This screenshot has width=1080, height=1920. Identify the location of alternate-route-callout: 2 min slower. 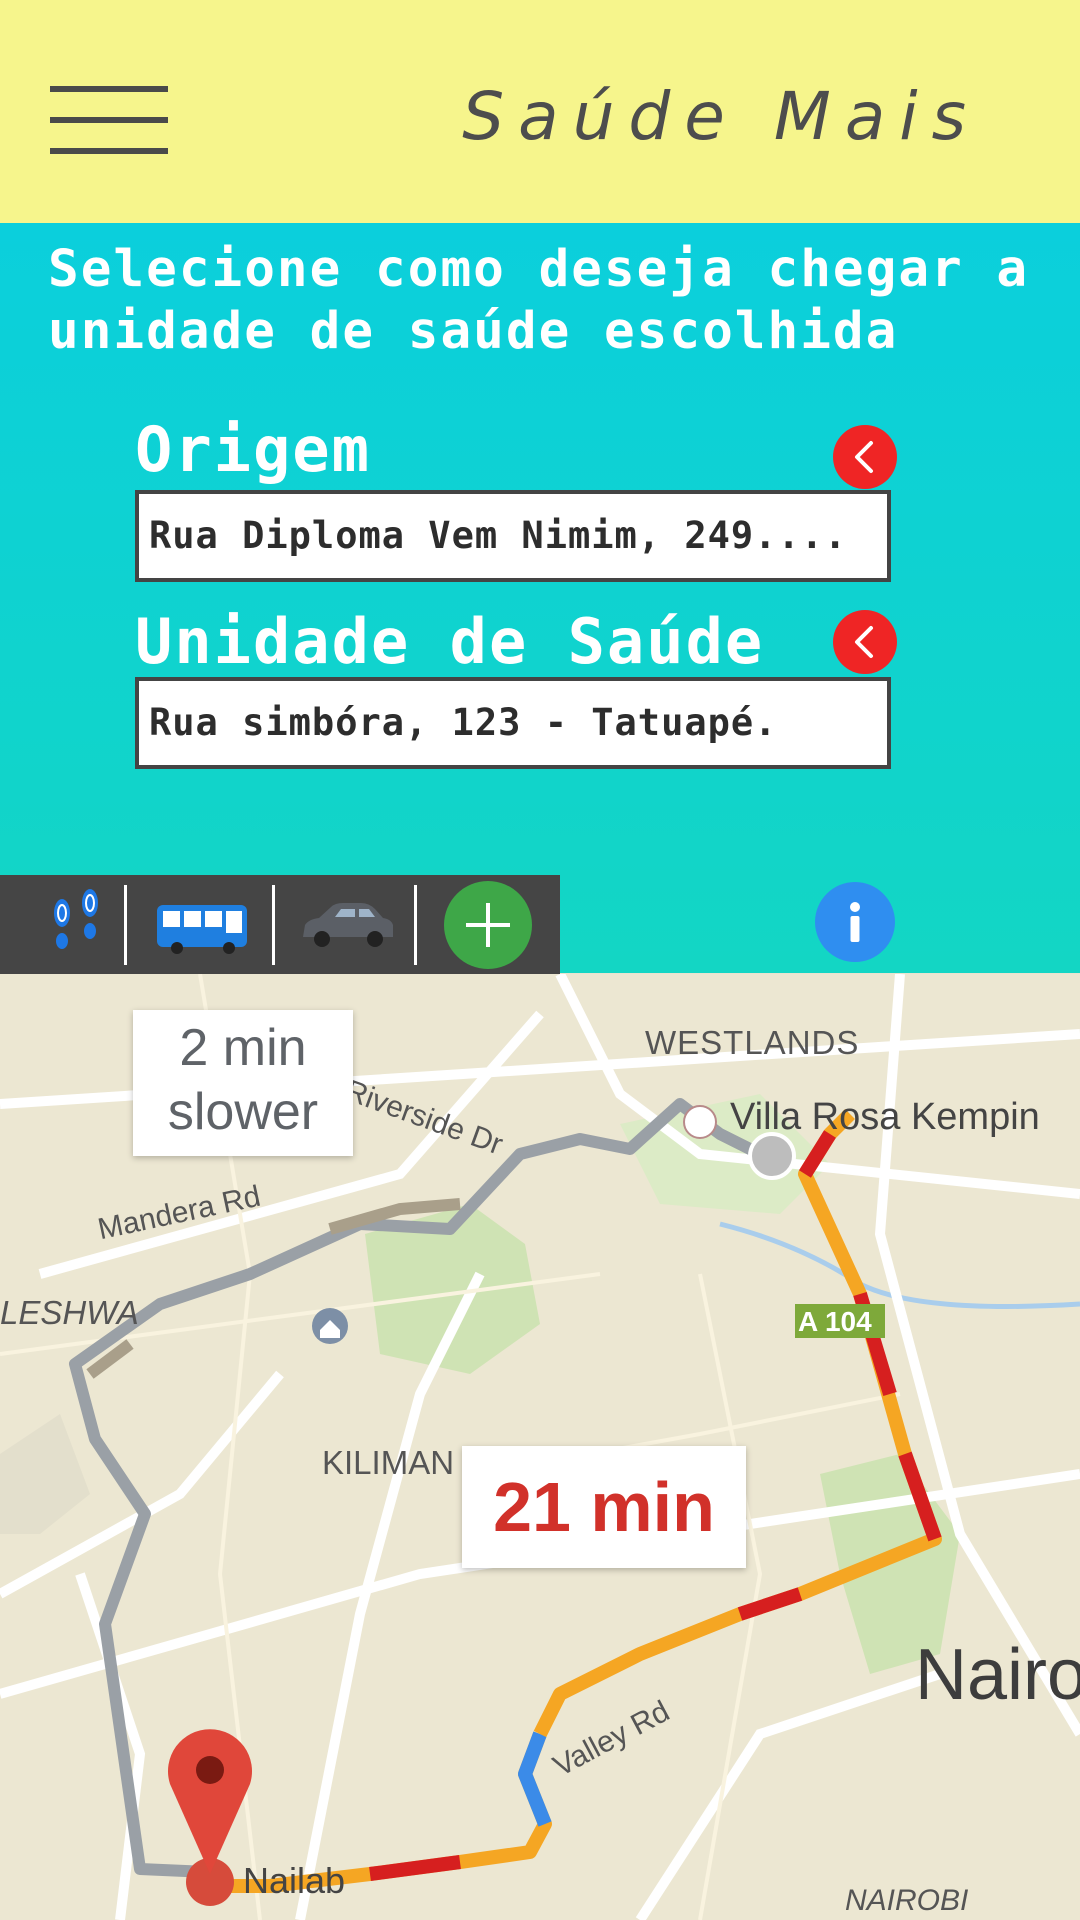
(243, 1083).